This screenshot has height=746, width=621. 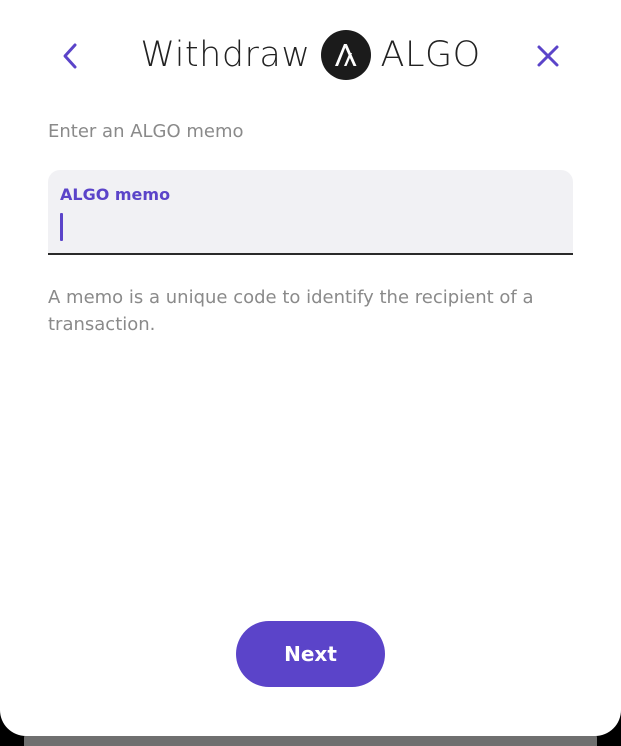 What do you see at coordinates (225, 55) in the screenshot?
I see `title-prefix: Withdraw` at bounding box center [225, 55].